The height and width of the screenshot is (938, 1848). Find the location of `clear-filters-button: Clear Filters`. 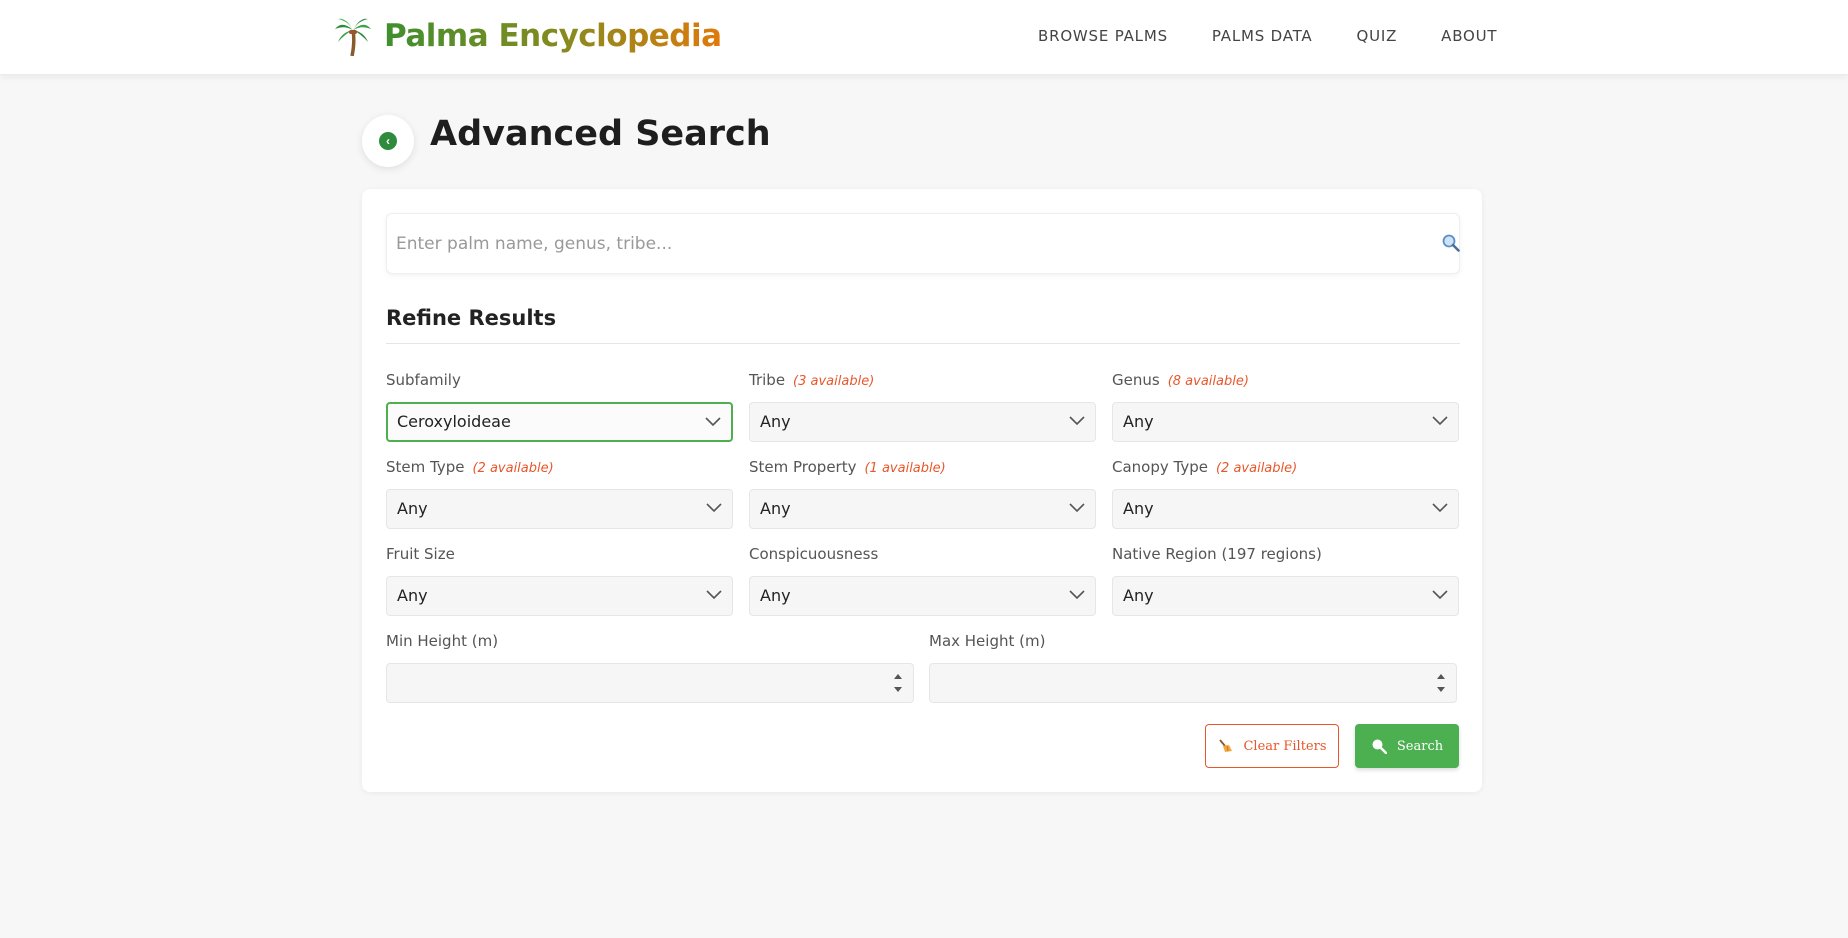

clear-filters-button: Clear Filters is located at coordinates (1272, 746).